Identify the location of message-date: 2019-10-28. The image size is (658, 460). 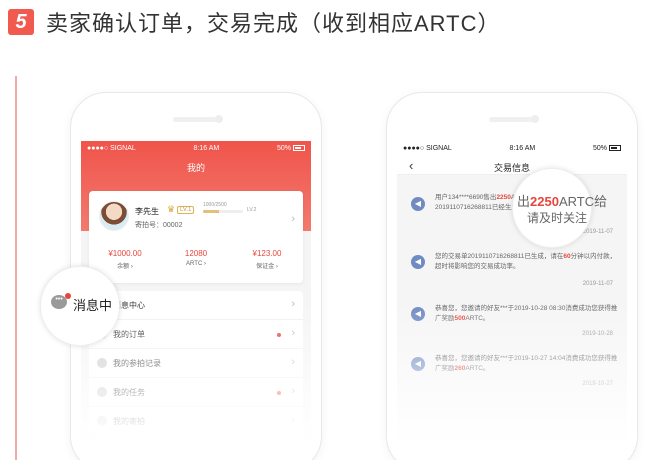
(597, 334).